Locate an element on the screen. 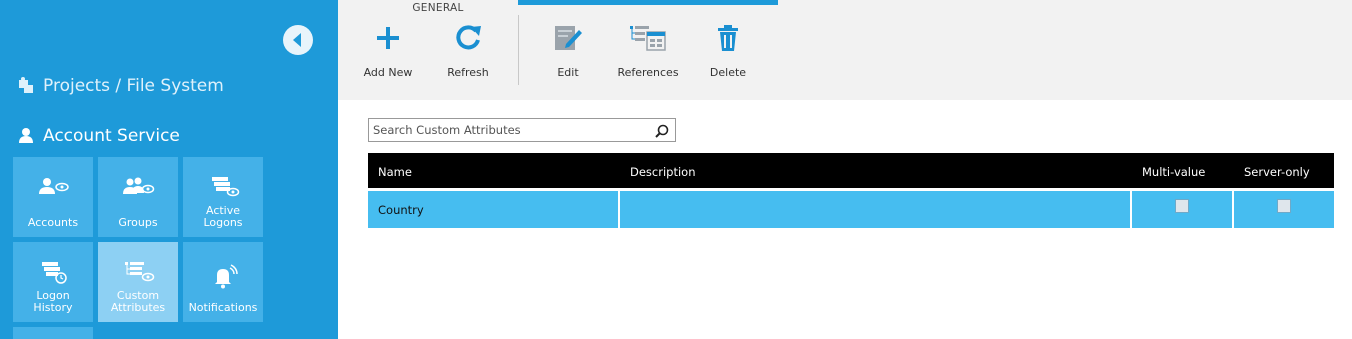  edit-button: Edit is located at coordinates (568, 55).